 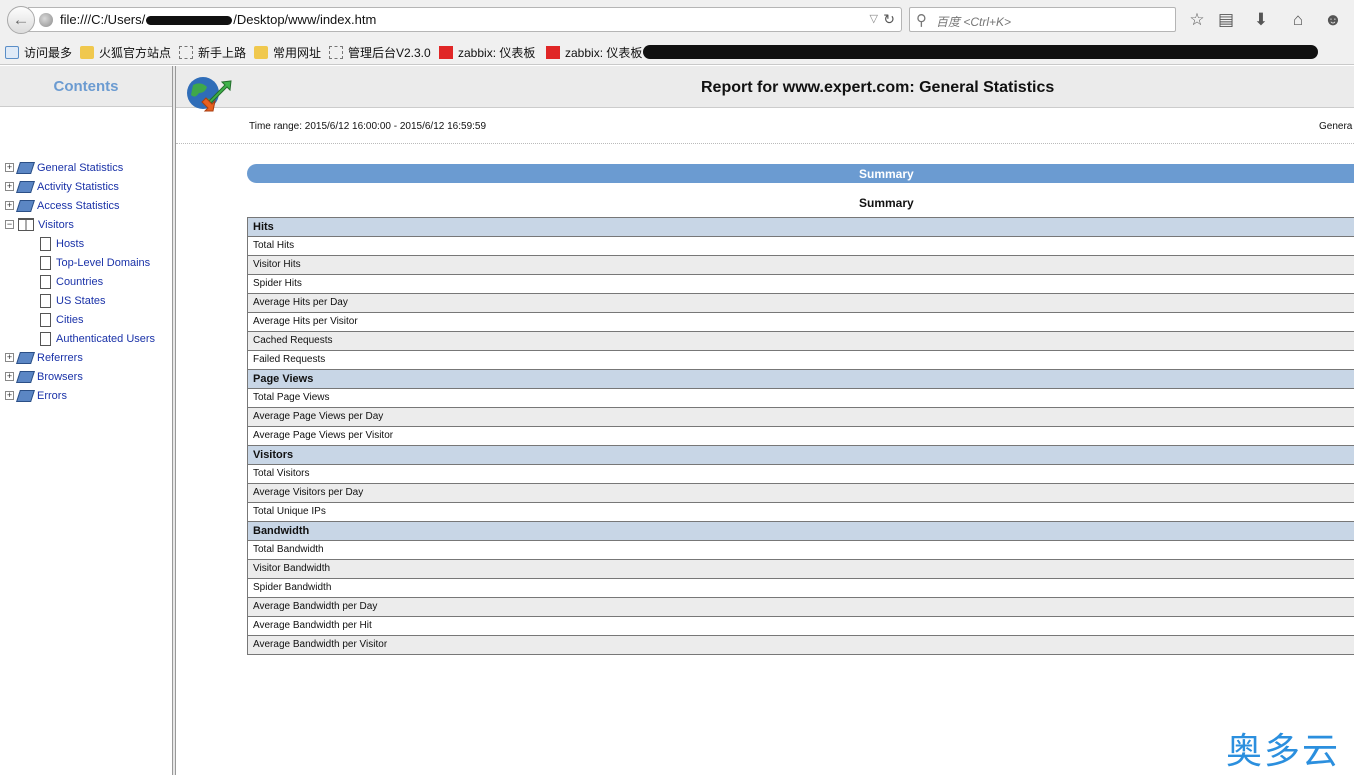 What do you see at coordinates (64, 167) in the screenshot?
I see `tree-item-general-statistics: + General Statistics` at bounding box center [64, 167].